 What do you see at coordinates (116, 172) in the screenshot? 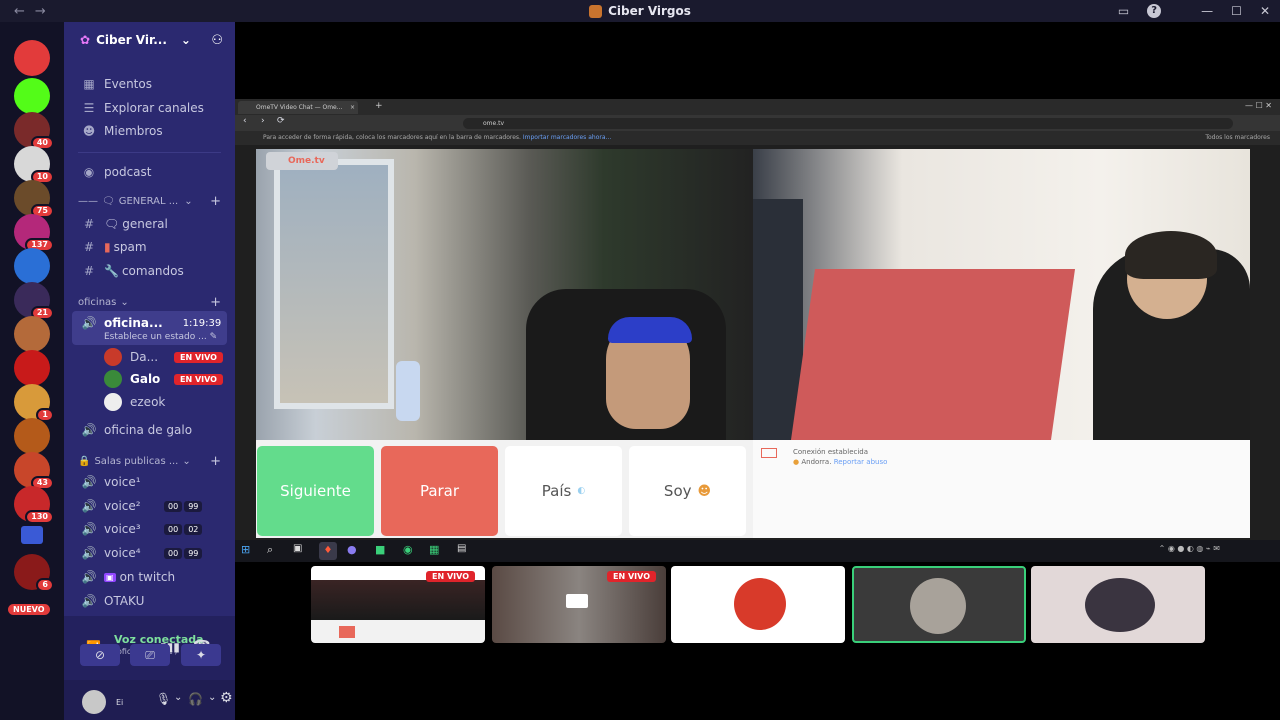
I see `channel-podcast: ◉ podcast` at bounding box center [116, 172].